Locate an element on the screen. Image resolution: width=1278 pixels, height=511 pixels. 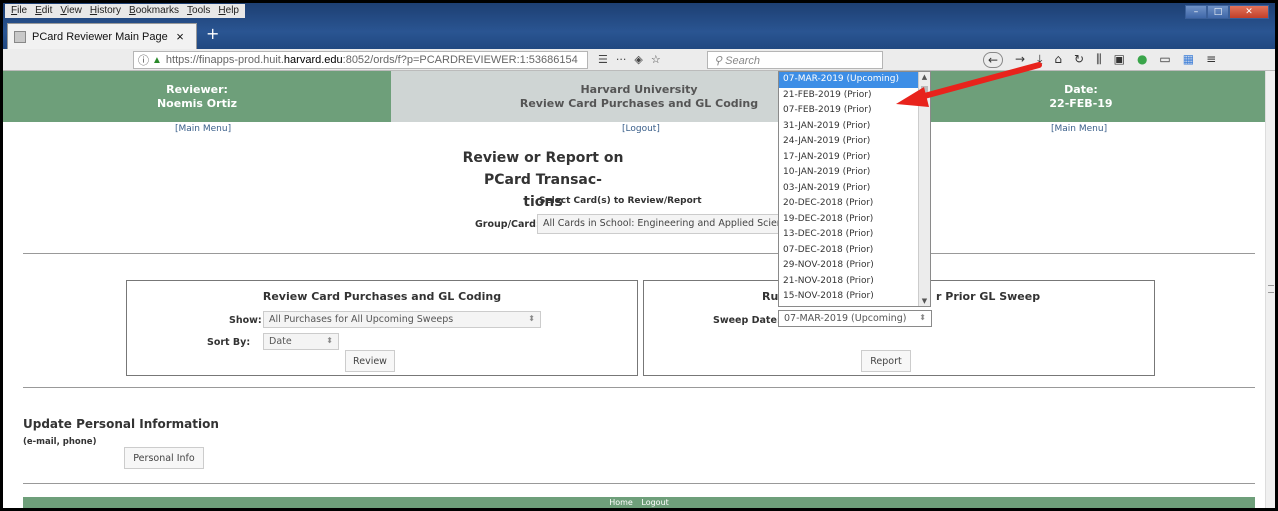
download-icon: ⤓ is located at coordinates (1039, 60).